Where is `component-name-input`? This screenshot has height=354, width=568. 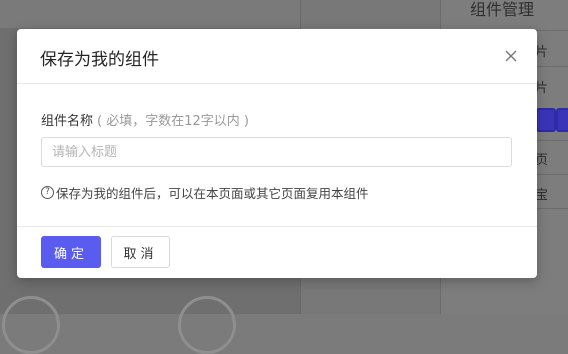
component-name-input is located at coordinates (276, 152).